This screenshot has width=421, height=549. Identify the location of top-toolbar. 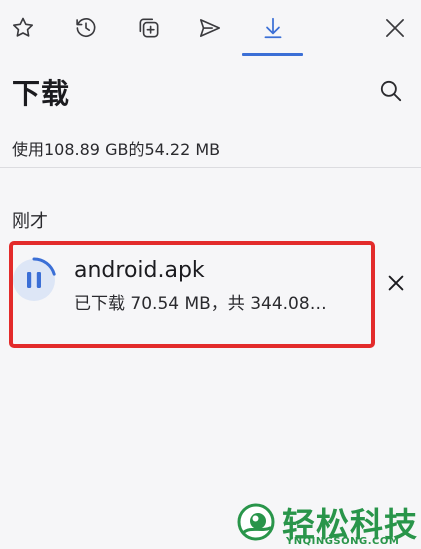
(210, 28).